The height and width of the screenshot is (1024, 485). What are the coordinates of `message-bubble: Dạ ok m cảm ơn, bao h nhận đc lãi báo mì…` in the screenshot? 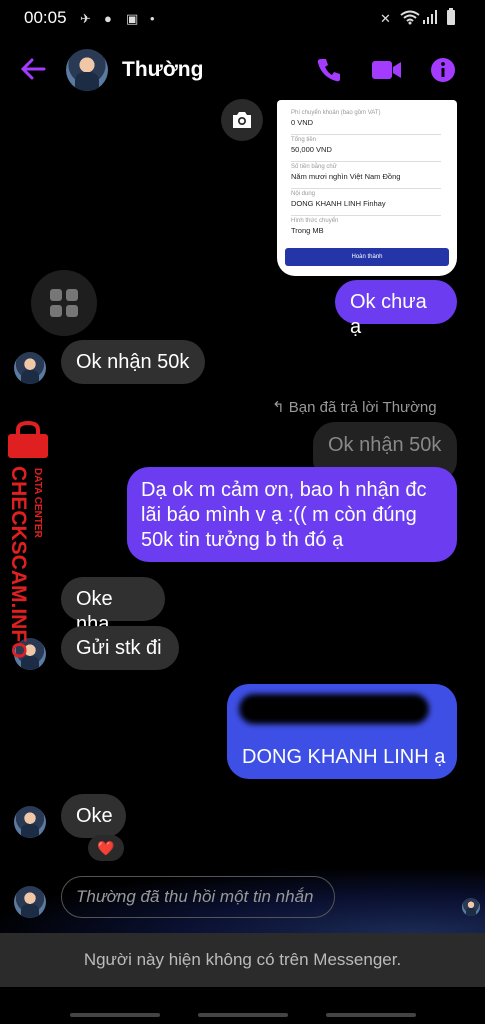 It's located at (292, 514).